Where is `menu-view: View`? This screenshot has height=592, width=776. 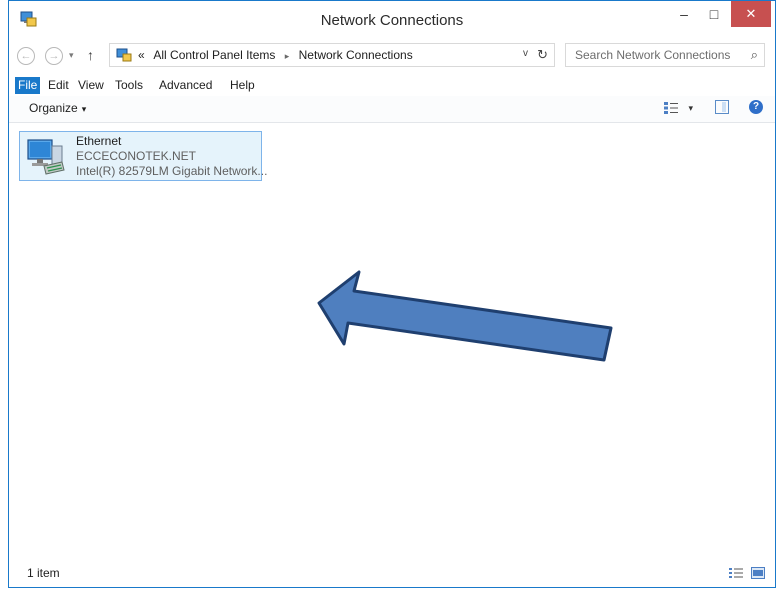 menu-view: View is located at coordinates (91, 85).